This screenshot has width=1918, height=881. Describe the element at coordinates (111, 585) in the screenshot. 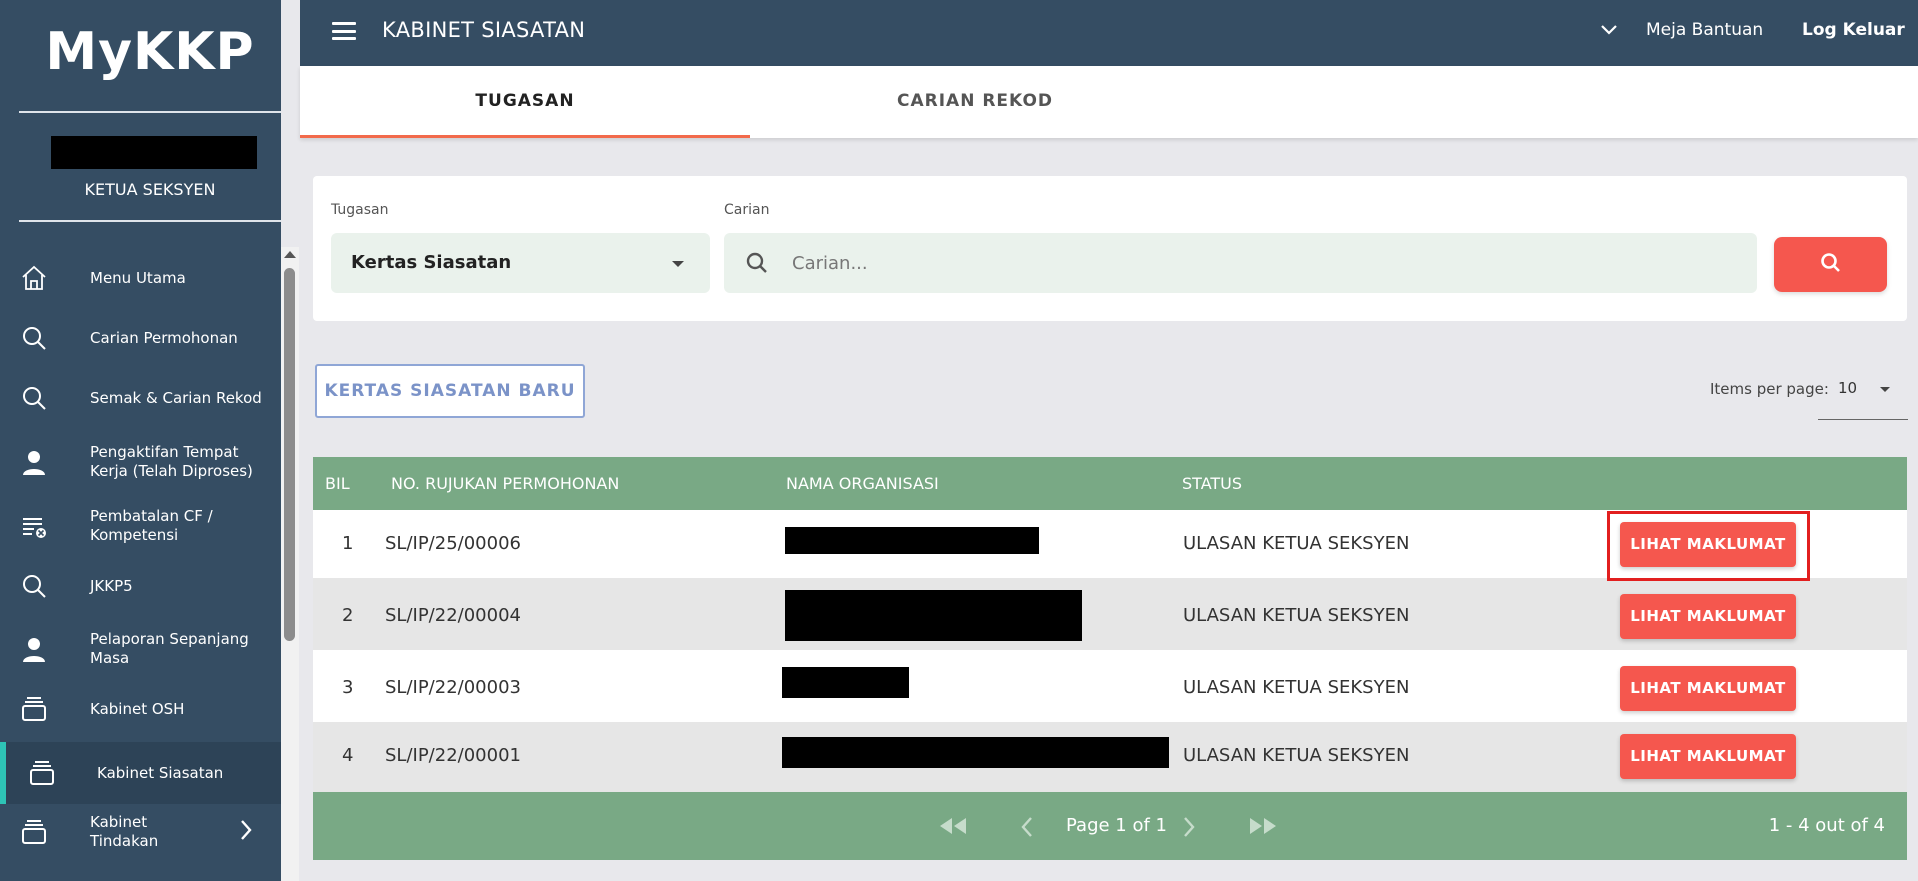

I see `sidebar-item-label: JKKP5` at that location.